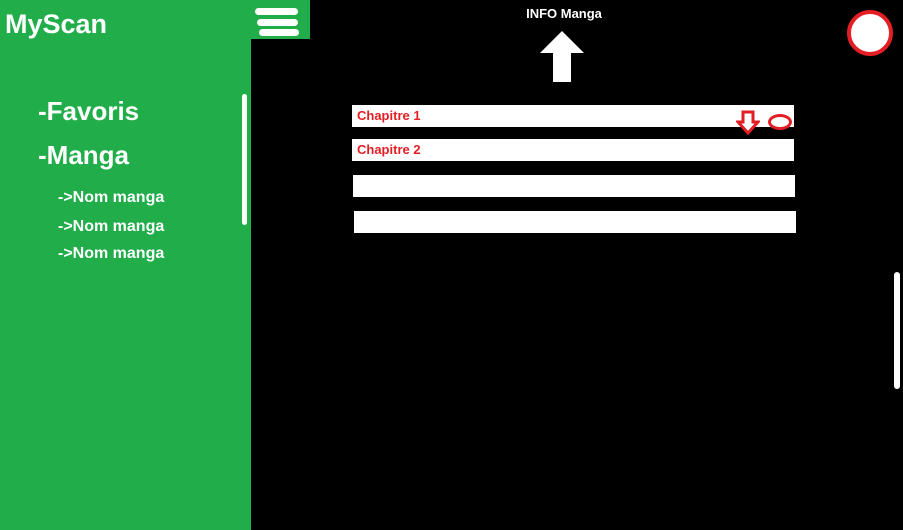 This screenshot has height=530, width=903. I want to click on chapter-row: Chapitre 2, so click(573, 150).